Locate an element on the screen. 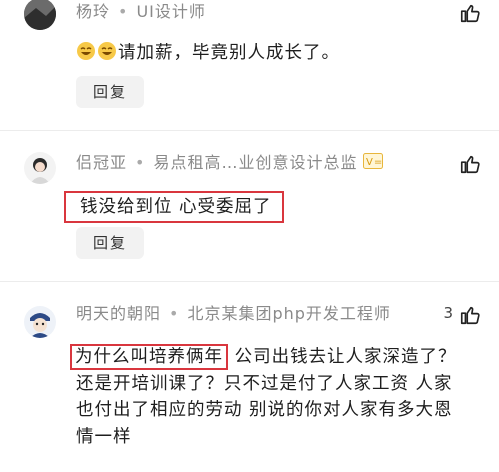  highlight-box: 为什么叫培养俩年 is located at coordinates (149, 357).